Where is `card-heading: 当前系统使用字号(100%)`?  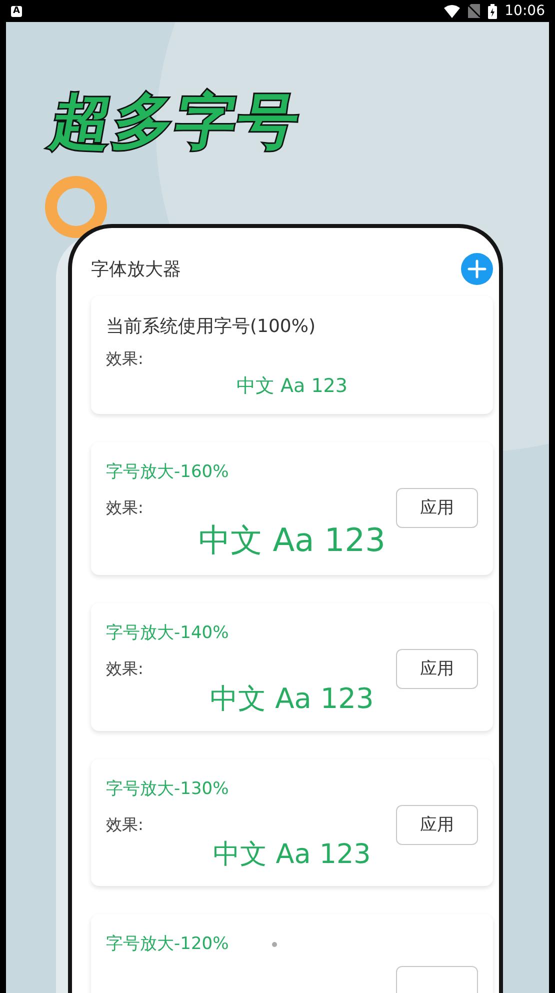 card-heading: 当前系统使用字号(100%) is located at coordinates (211, 327).